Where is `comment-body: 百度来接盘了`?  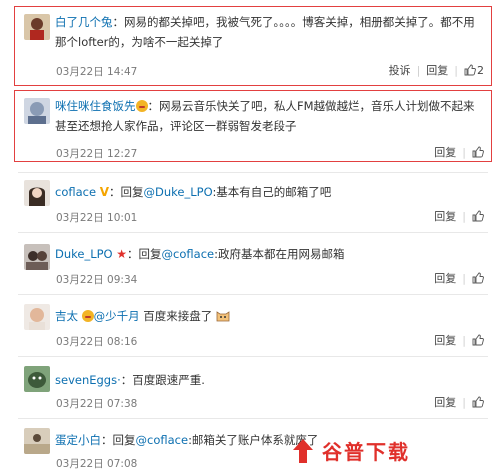
comment-body: 百度来接盘了 is located at coordinates (176, 316).